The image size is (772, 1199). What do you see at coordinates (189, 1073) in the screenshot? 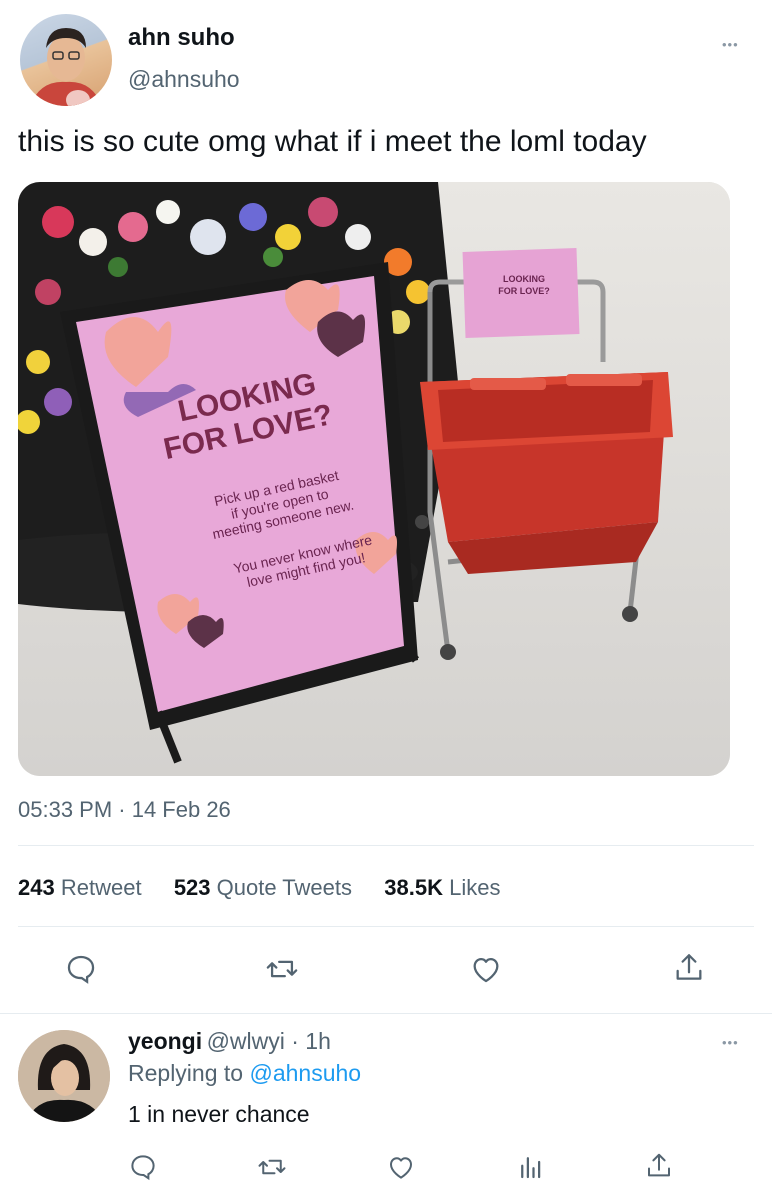
I see `replying-to-prefix: Replying to` at bounding box center [189, 1073].